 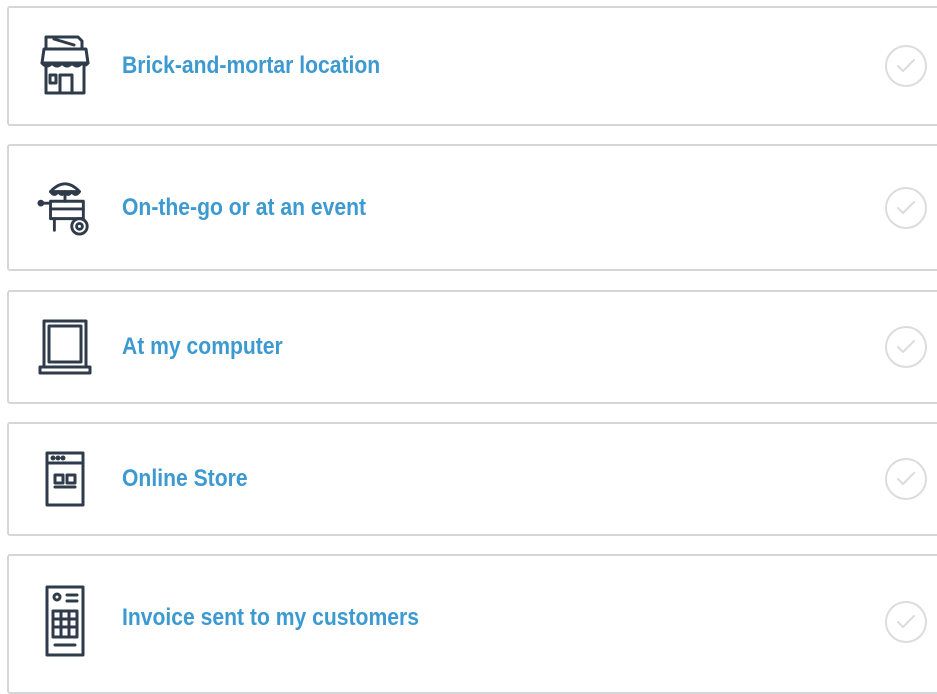 What do you see at coordinates (251, 65) in the screenshot?
I see `option-label: Brick-and-mortar location` at bounding box center [251, 65].